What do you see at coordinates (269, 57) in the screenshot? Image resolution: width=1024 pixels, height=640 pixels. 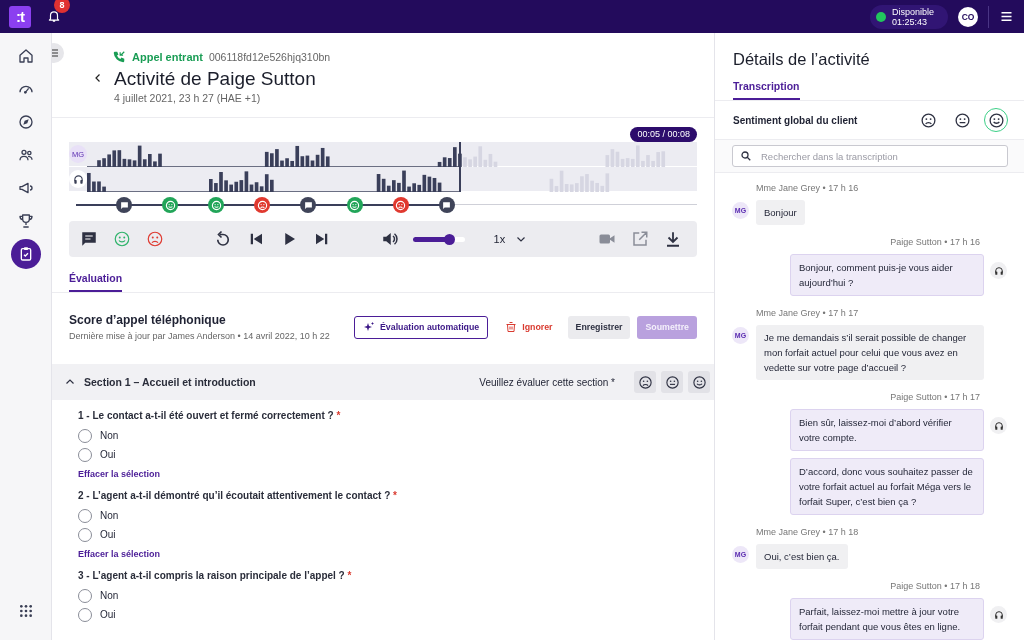 I see `call-id: 006118fd12e526hjq310bn` at bounding box center [269, 57].